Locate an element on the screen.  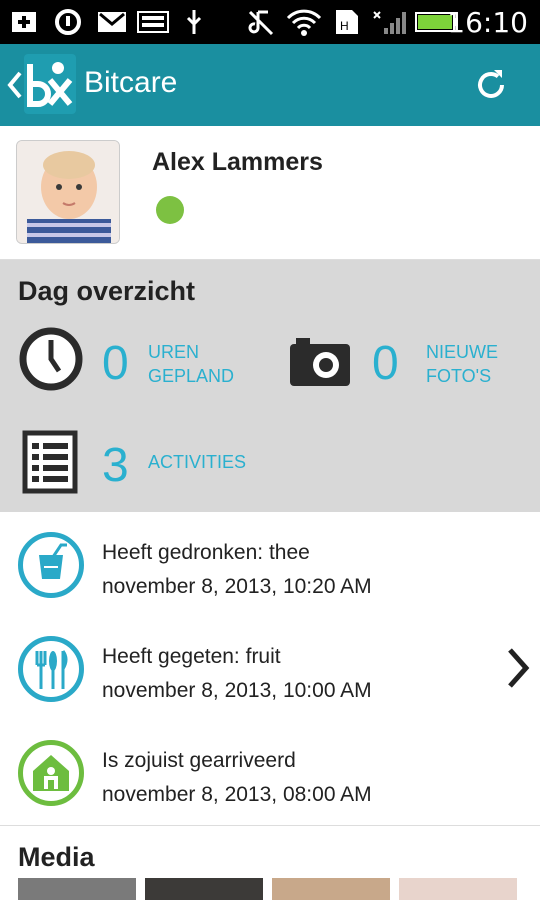
child-profile: Alex Lammers is located at coordinates (270, 193).